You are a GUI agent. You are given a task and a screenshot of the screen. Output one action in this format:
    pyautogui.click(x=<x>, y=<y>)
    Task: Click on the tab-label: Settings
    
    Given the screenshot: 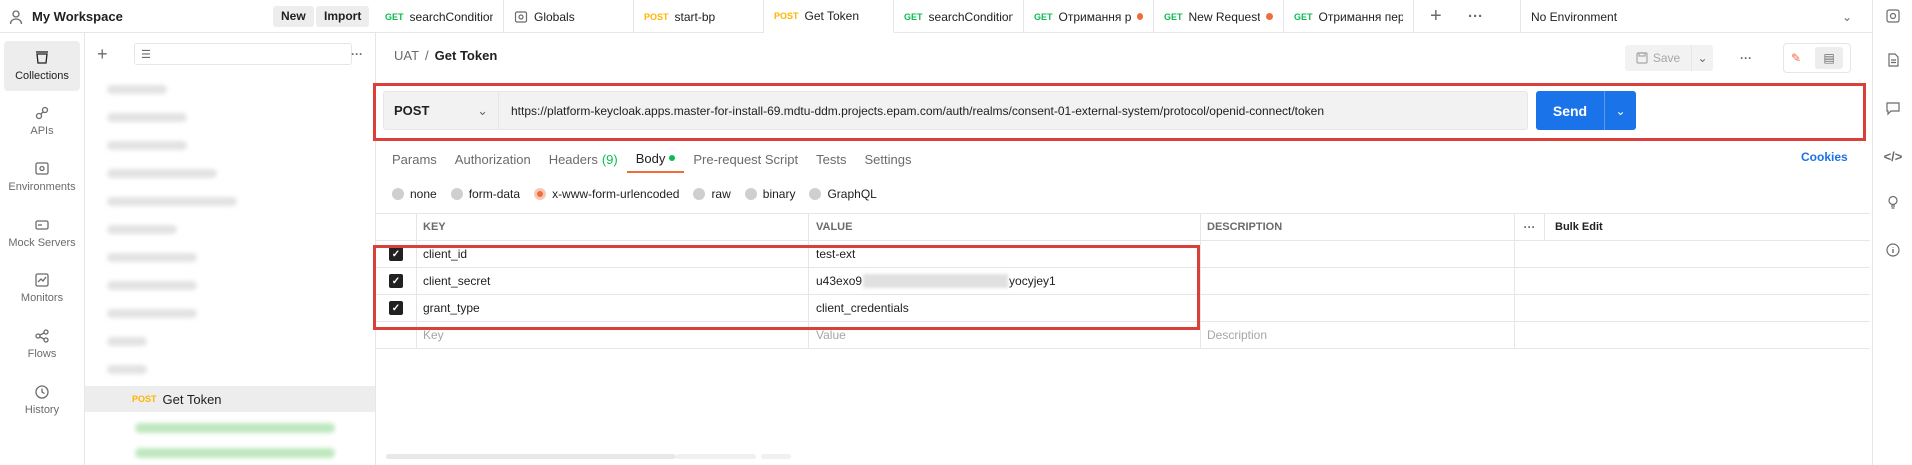 What is the action you would take?
    pyautogui.click(x=888, y=159)
    